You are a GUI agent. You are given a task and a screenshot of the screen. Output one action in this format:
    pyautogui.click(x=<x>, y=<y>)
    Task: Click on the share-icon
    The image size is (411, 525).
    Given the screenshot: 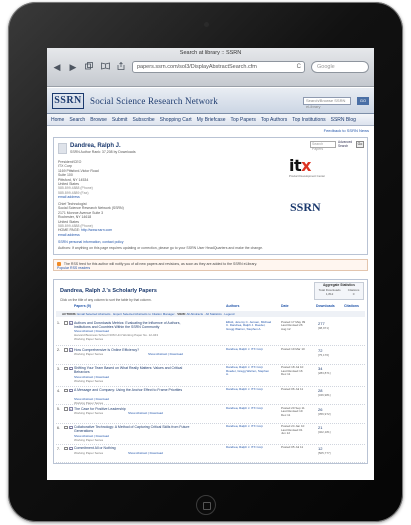 What is the action you would take?
    pyautogui.click(x=121, y=67)
    